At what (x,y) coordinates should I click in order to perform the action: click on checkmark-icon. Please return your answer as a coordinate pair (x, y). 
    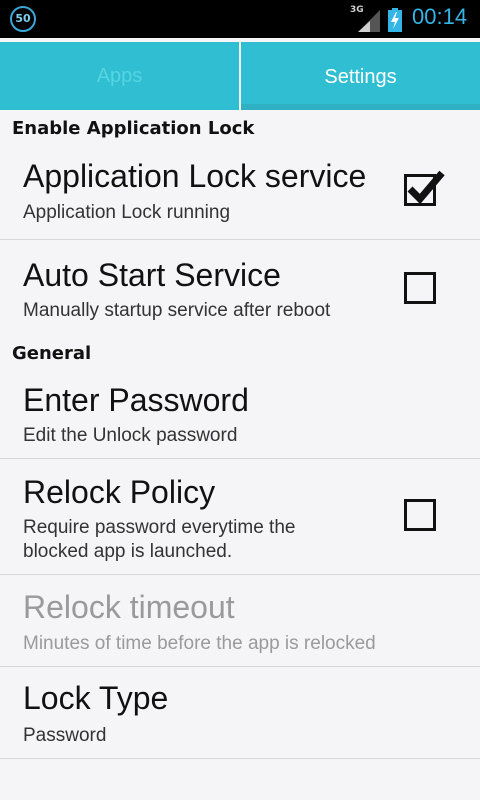
    Looking at the image, I should click on (426, 187).